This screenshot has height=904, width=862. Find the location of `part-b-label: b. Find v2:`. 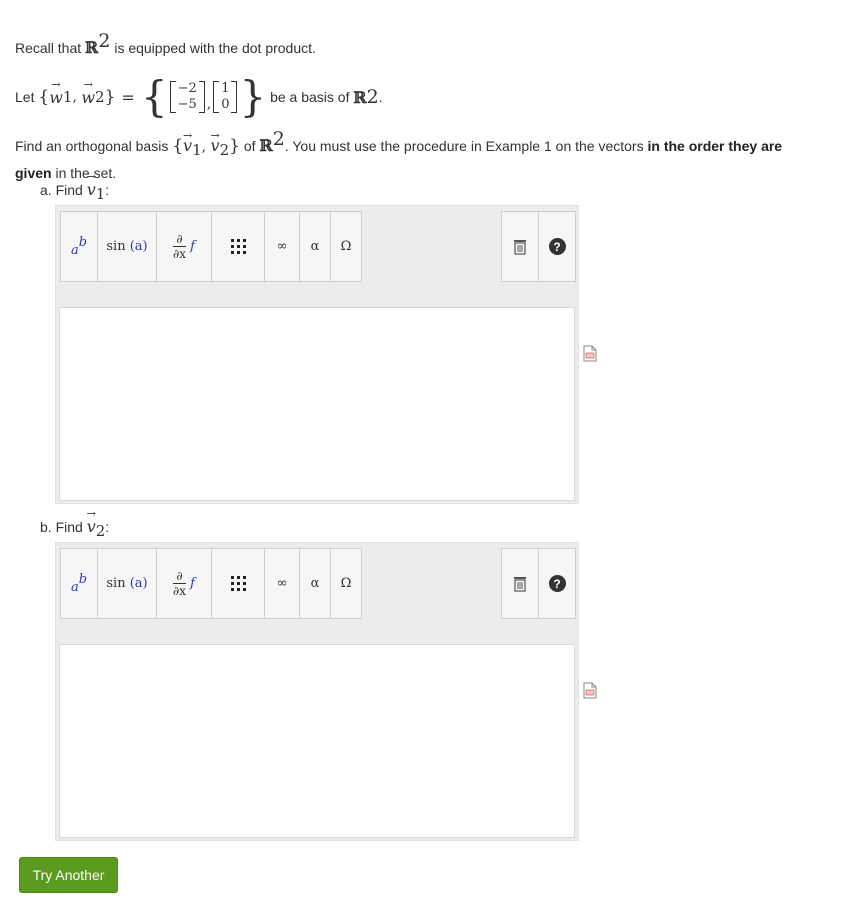

part-b-label: b. Find v2: is located at coordinates (74, 528).